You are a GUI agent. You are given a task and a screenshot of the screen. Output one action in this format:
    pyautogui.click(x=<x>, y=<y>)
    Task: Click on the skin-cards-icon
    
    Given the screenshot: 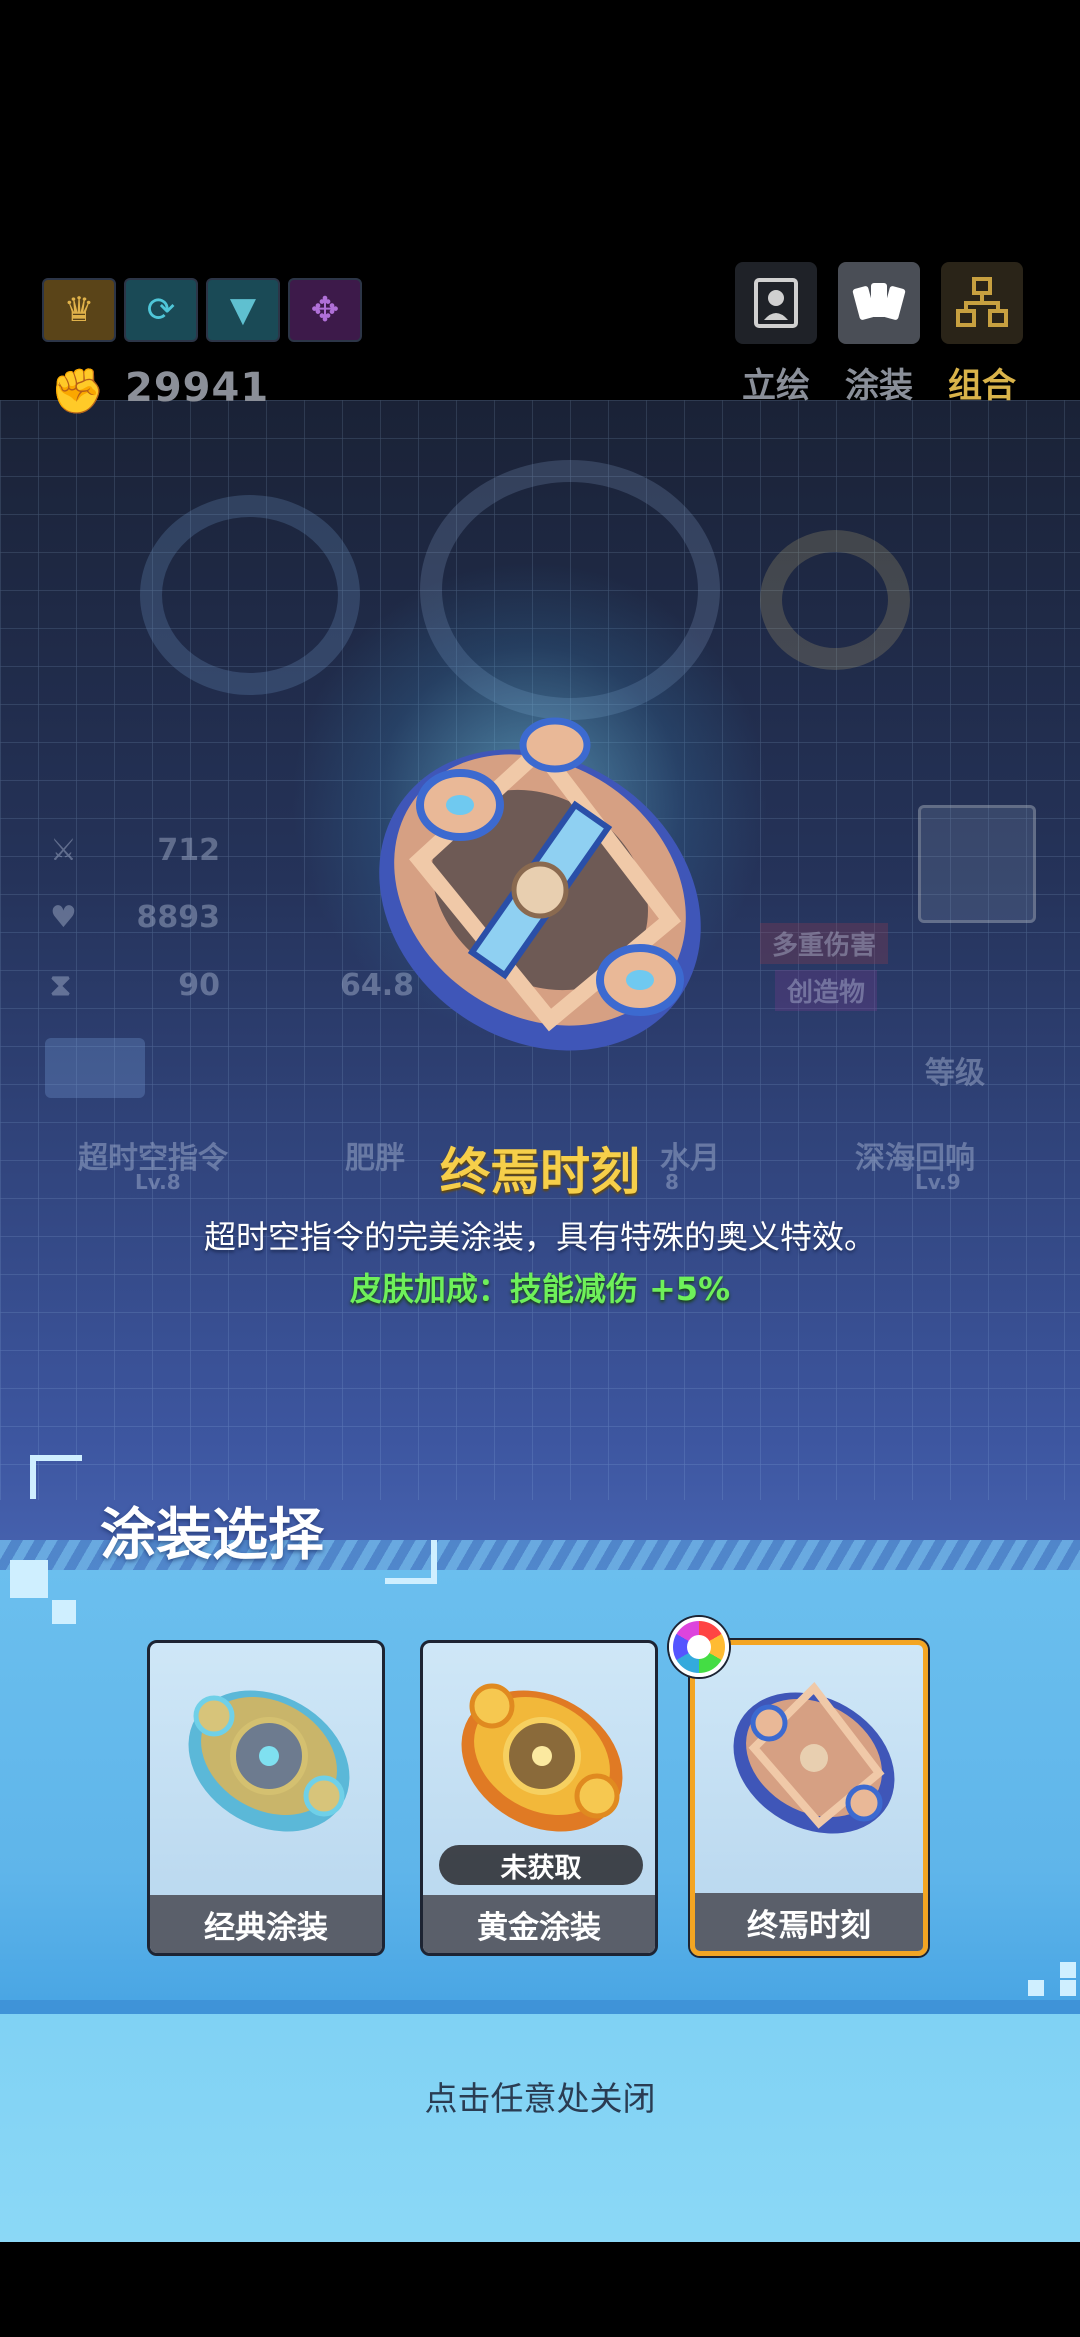 What is the action you would take?
    pyautogui.click(x=879, y=301)
    